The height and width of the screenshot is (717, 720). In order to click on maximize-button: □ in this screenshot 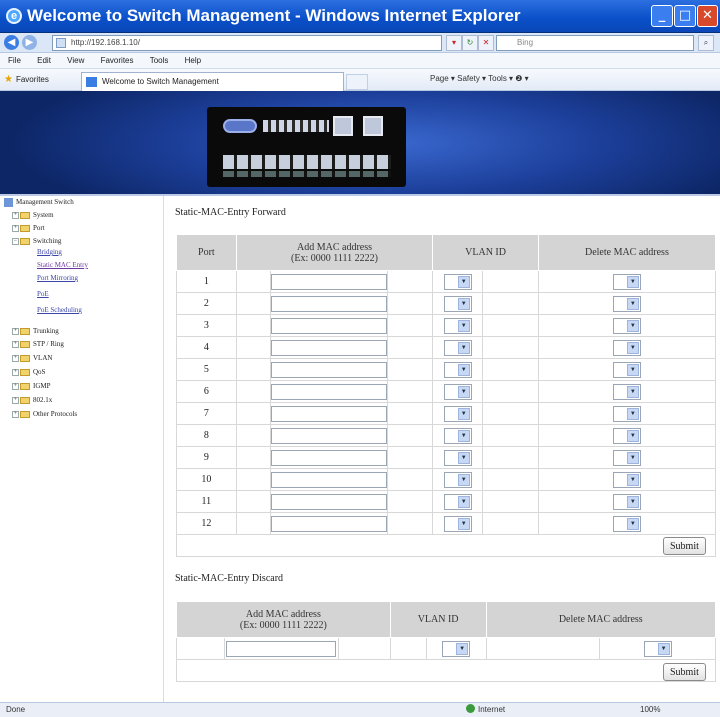, I will do `click(685, 16)`.